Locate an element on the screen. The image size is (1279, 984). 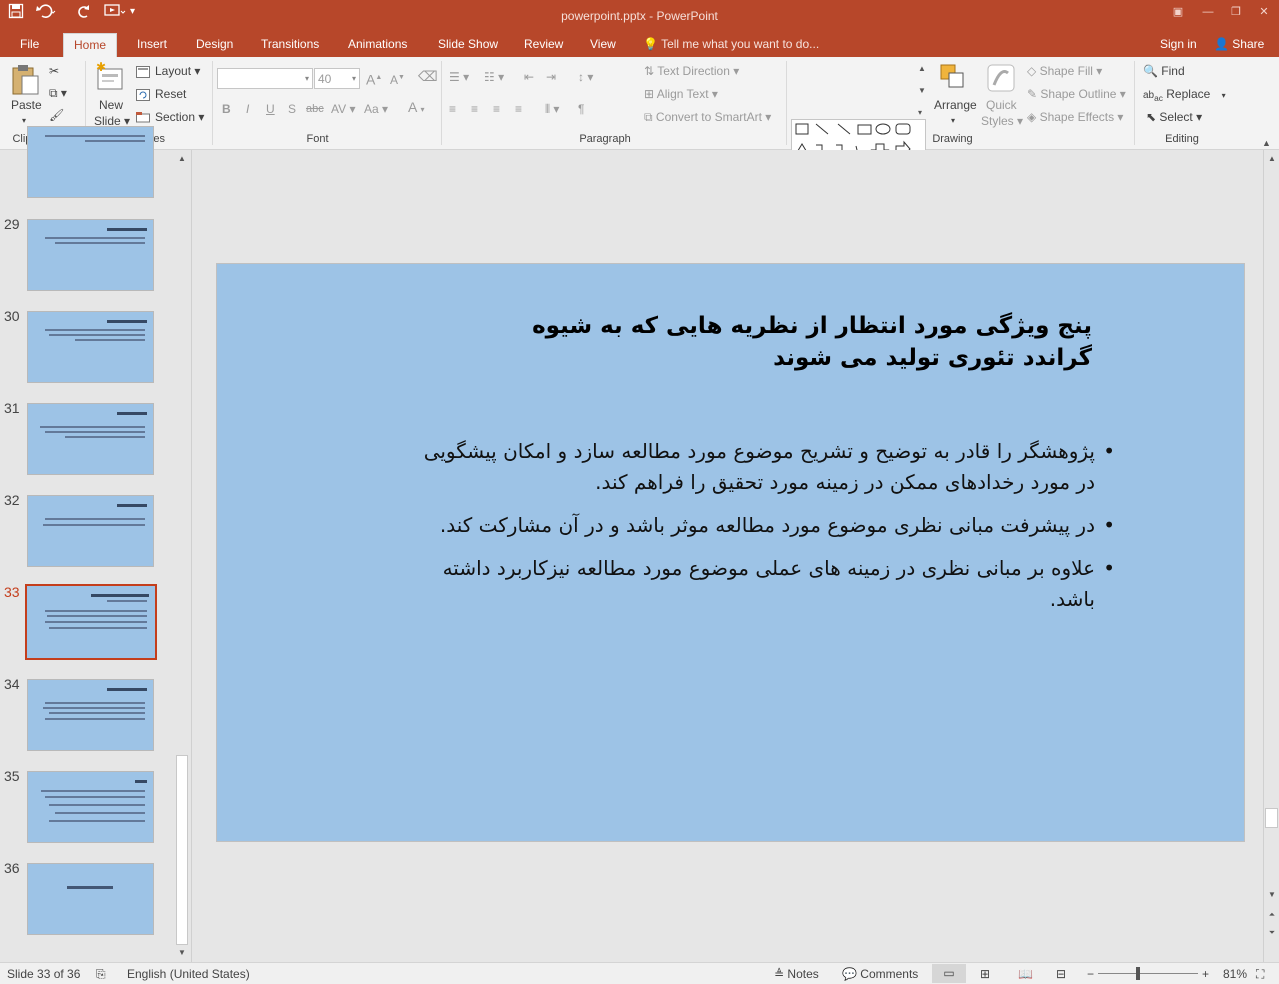
slide-thumbnail-selected is located at coordinates (91, 622).